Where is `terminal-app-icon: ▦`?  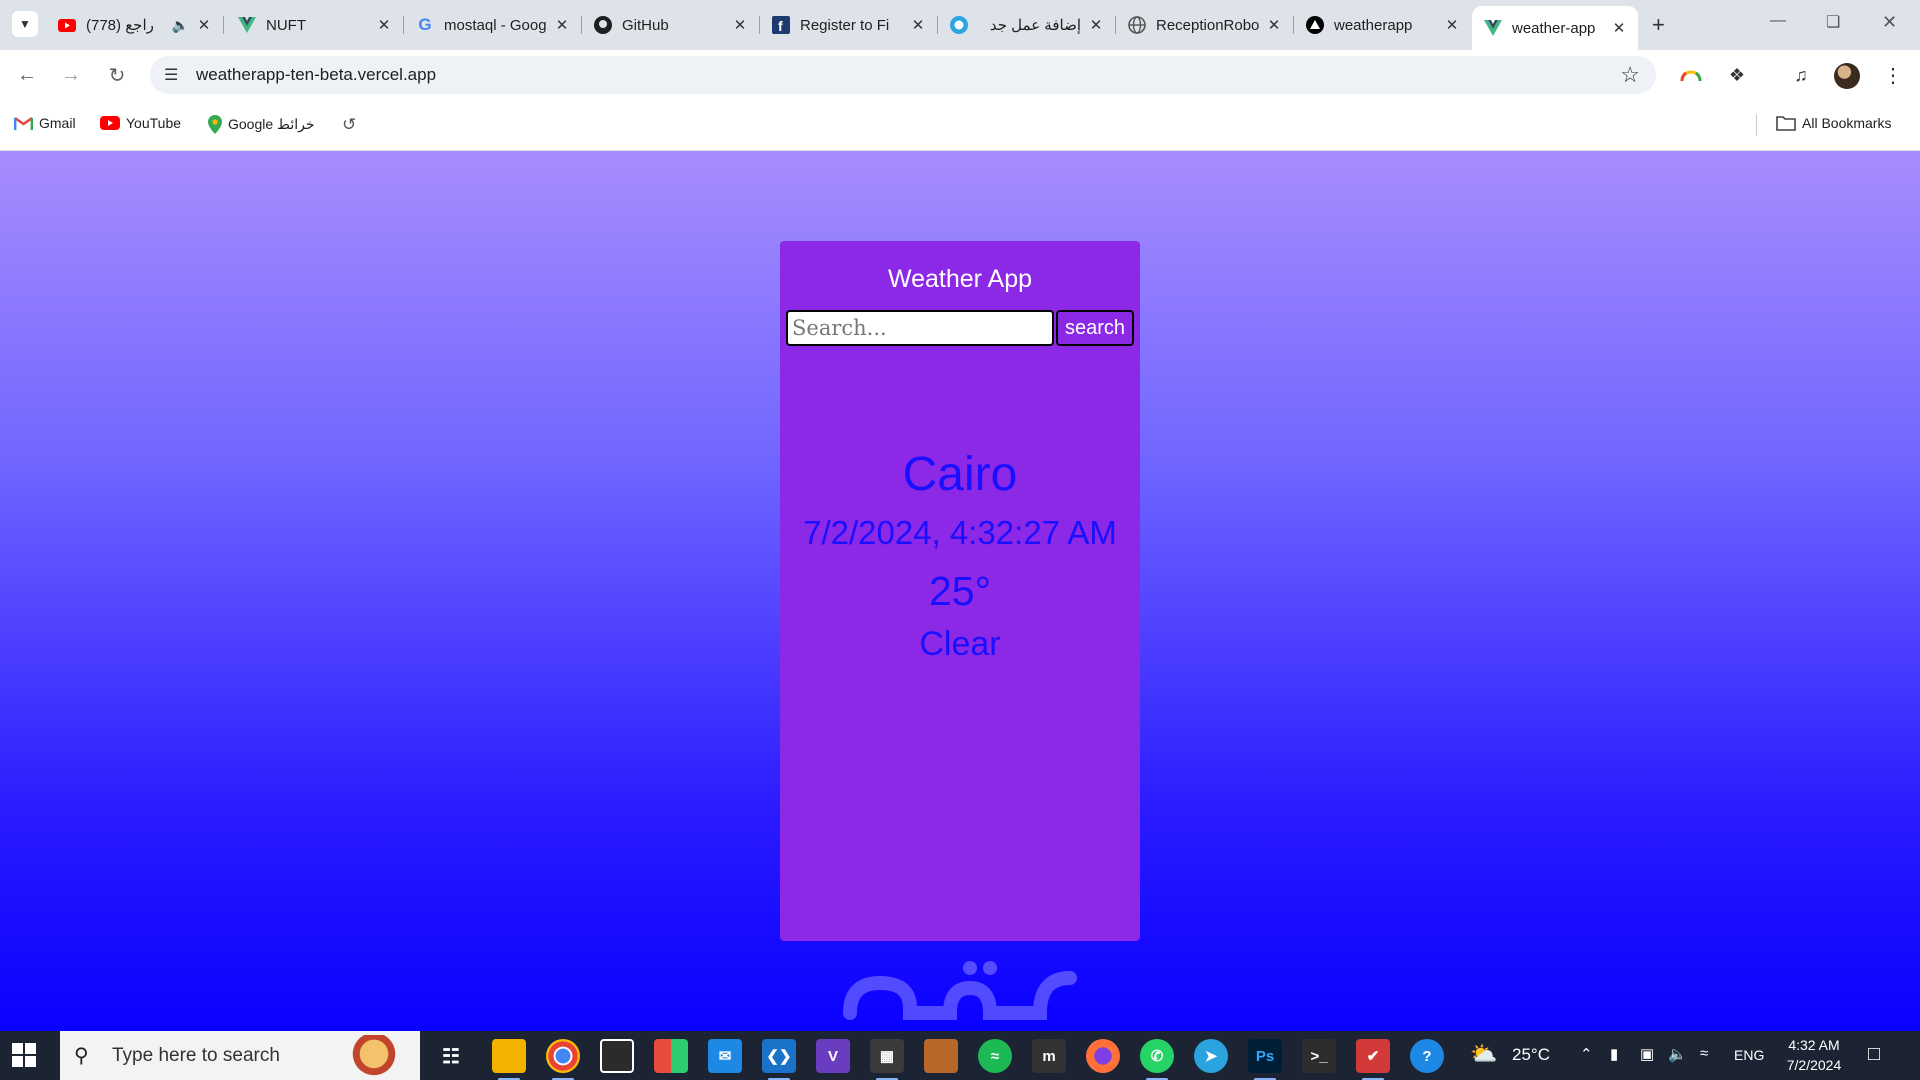
terminal-app-icon: ▦ is located at coordinates (887, 1059).